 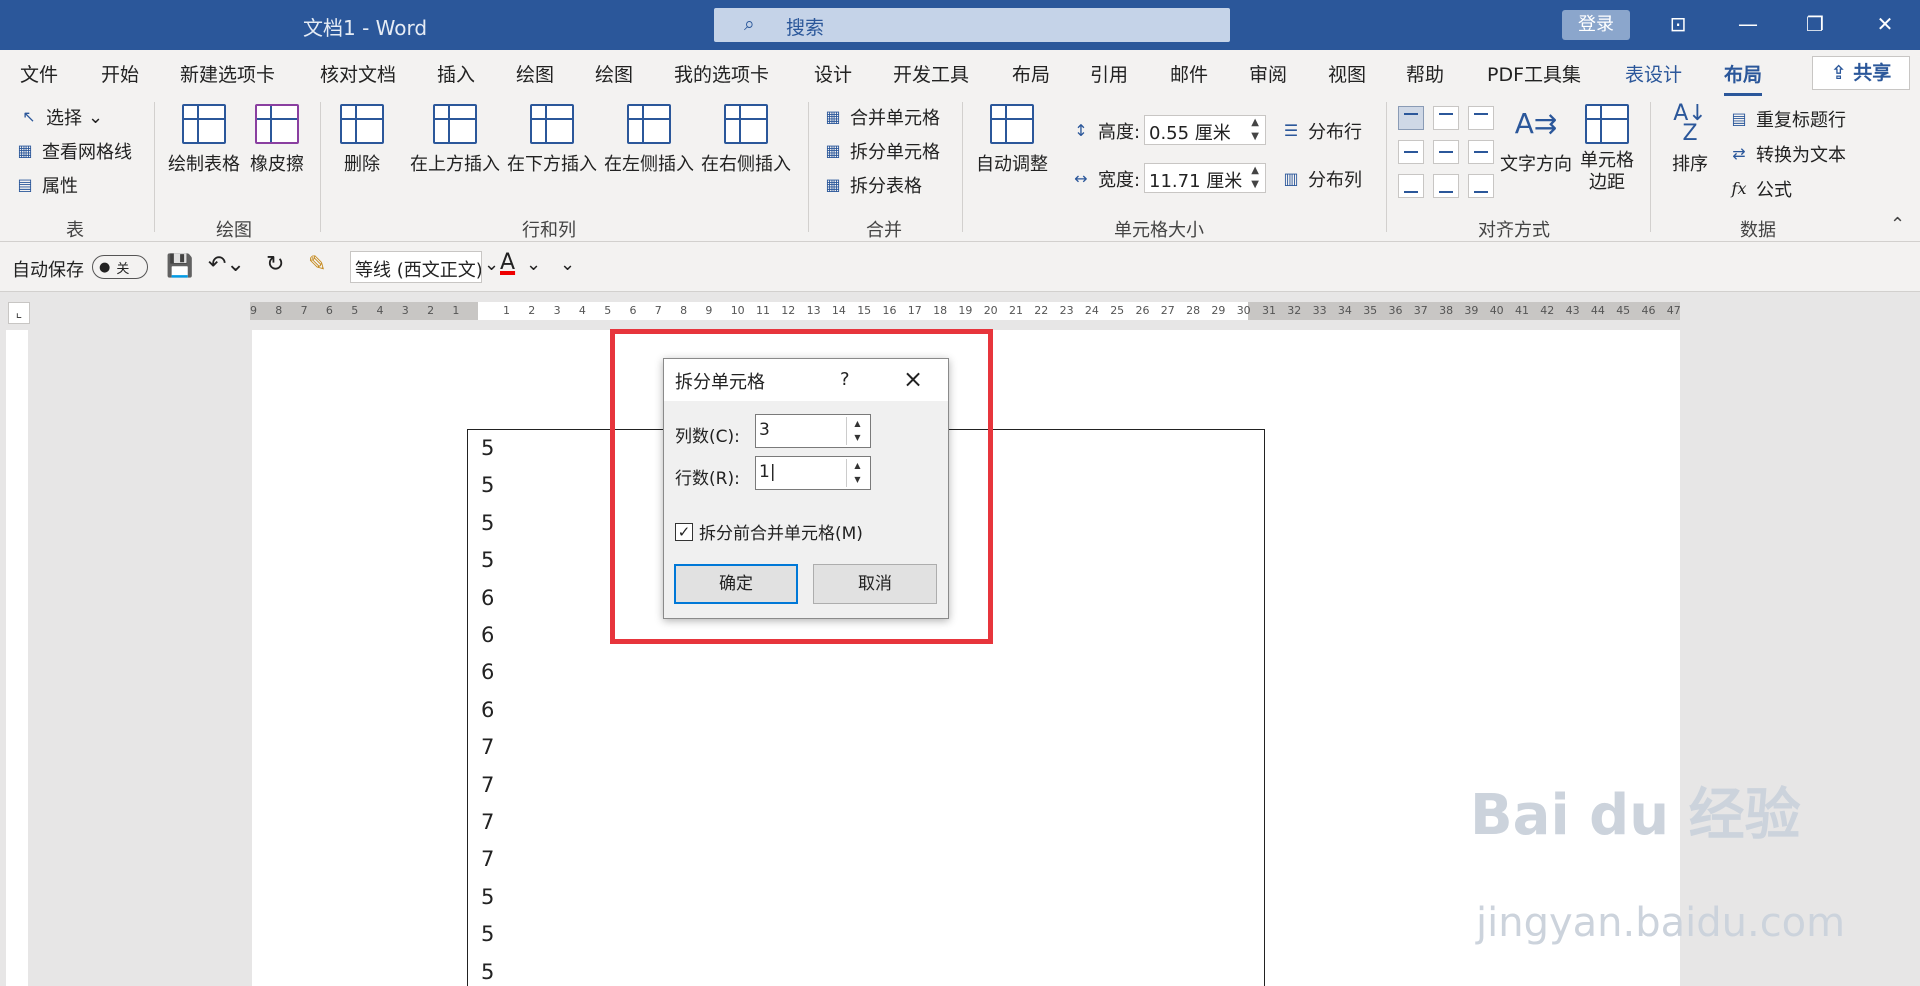 What do you see at coordinates (1774, 190) in the screenshot?
I see `formula-label: 公式` at bounding box center [1774, 190].